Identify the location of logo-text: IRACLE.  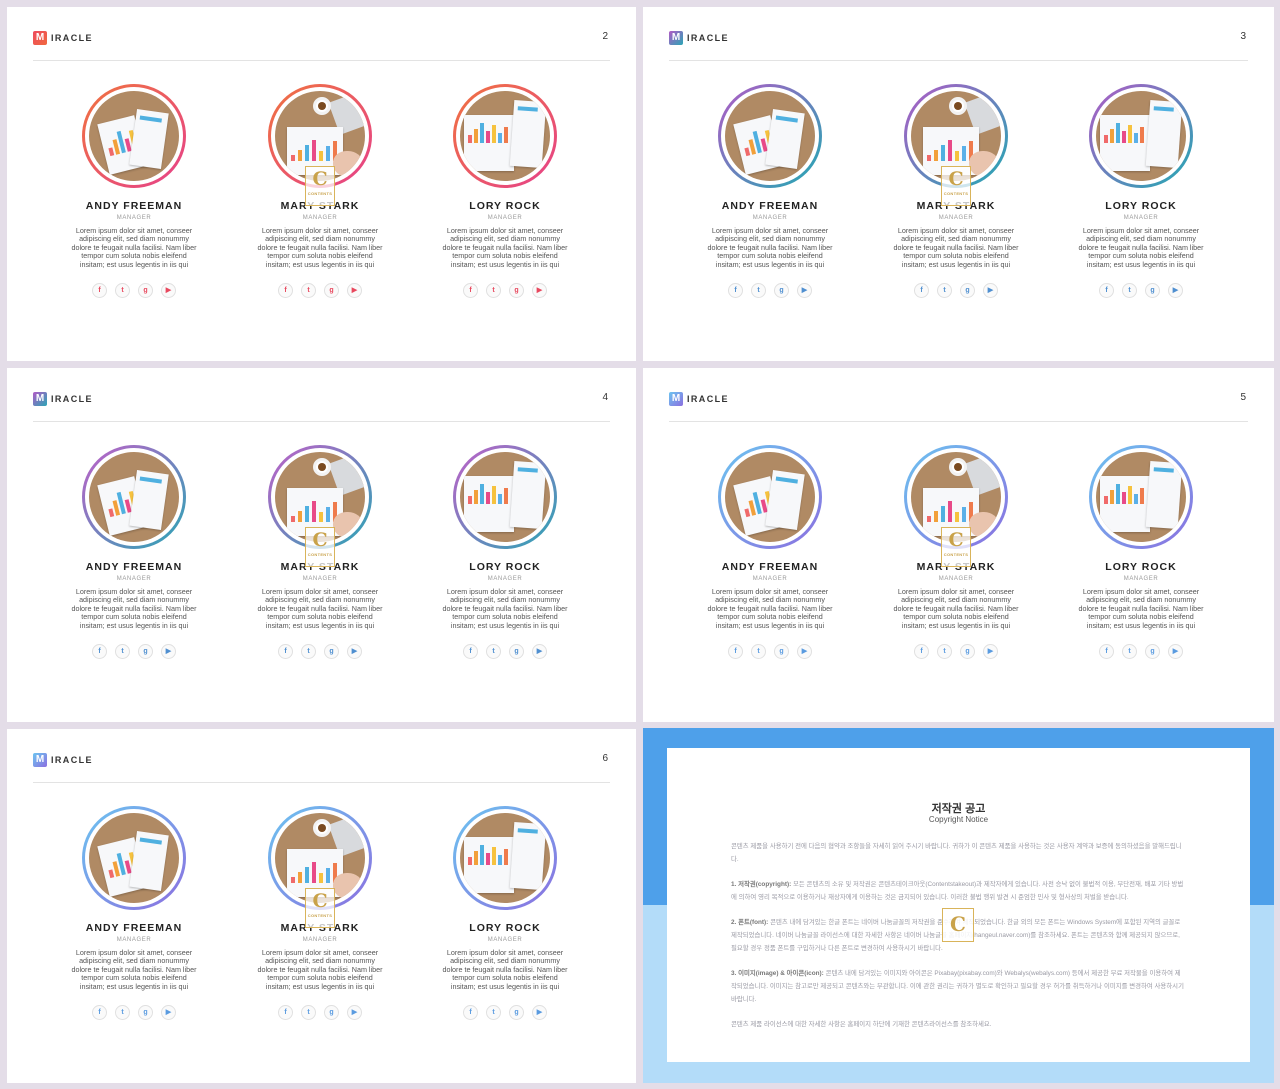
(72, 399).